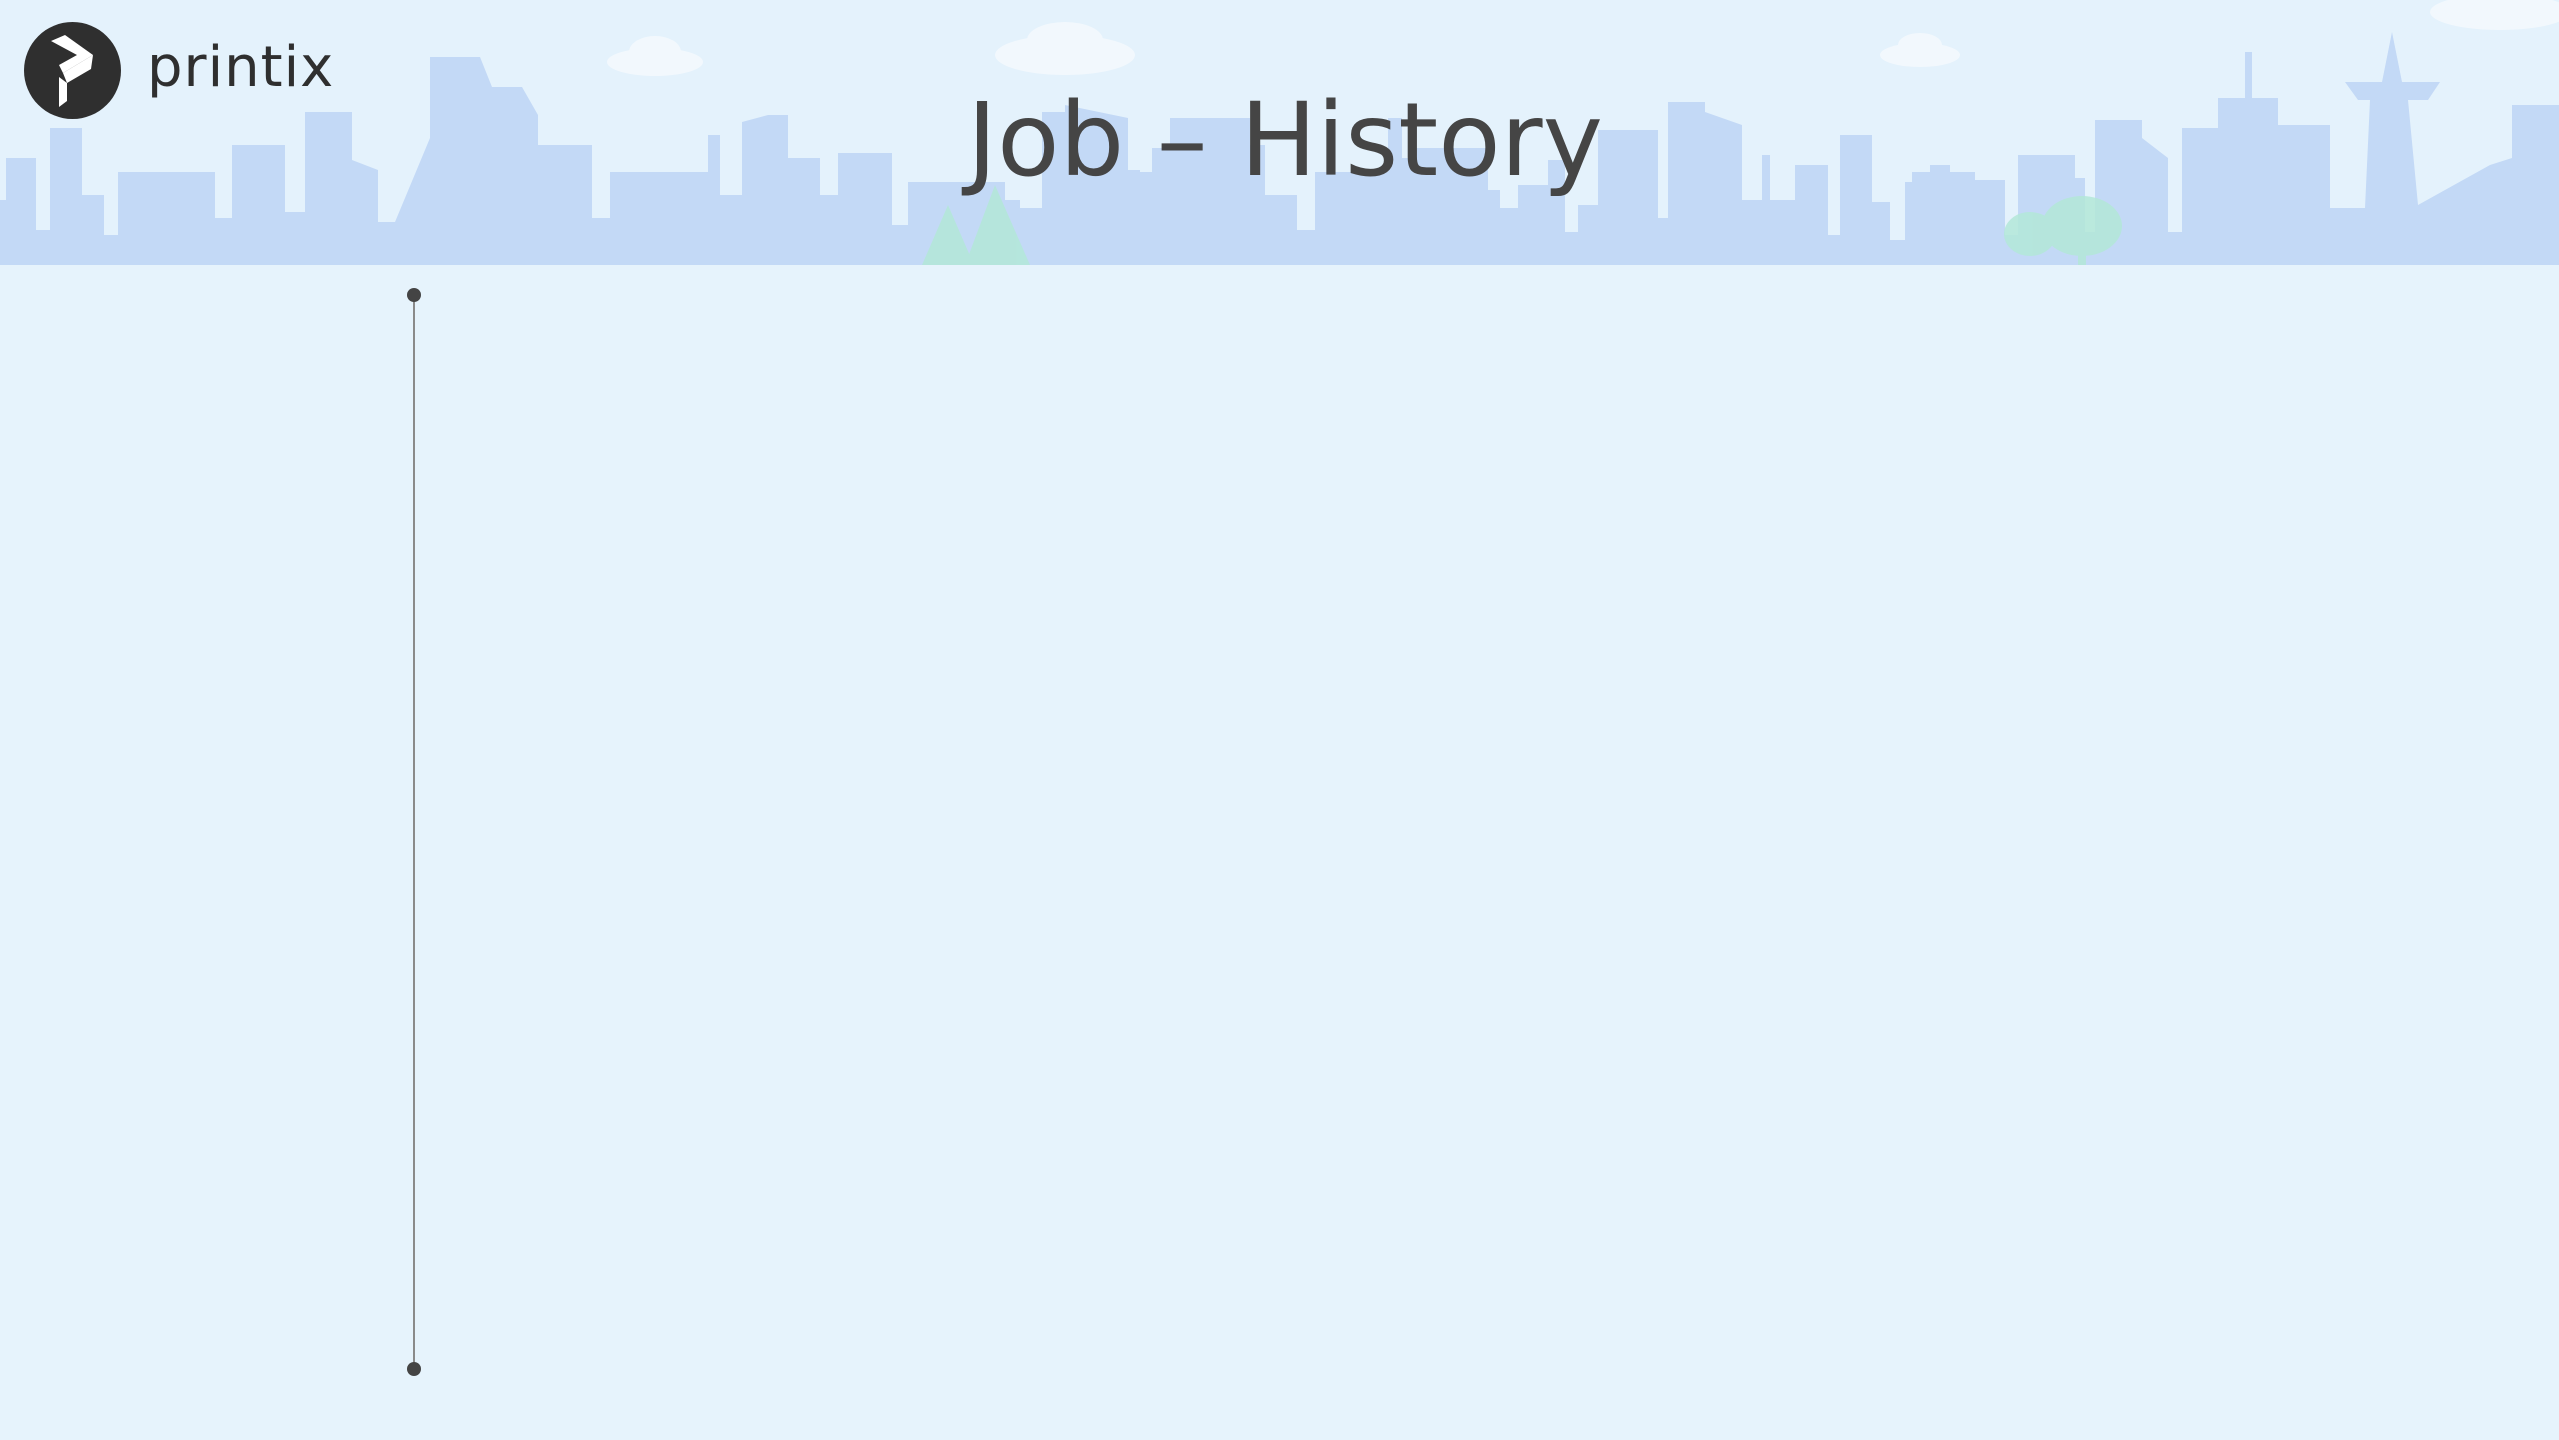  I want to click on timeline-start-dot, so click(414, 295).